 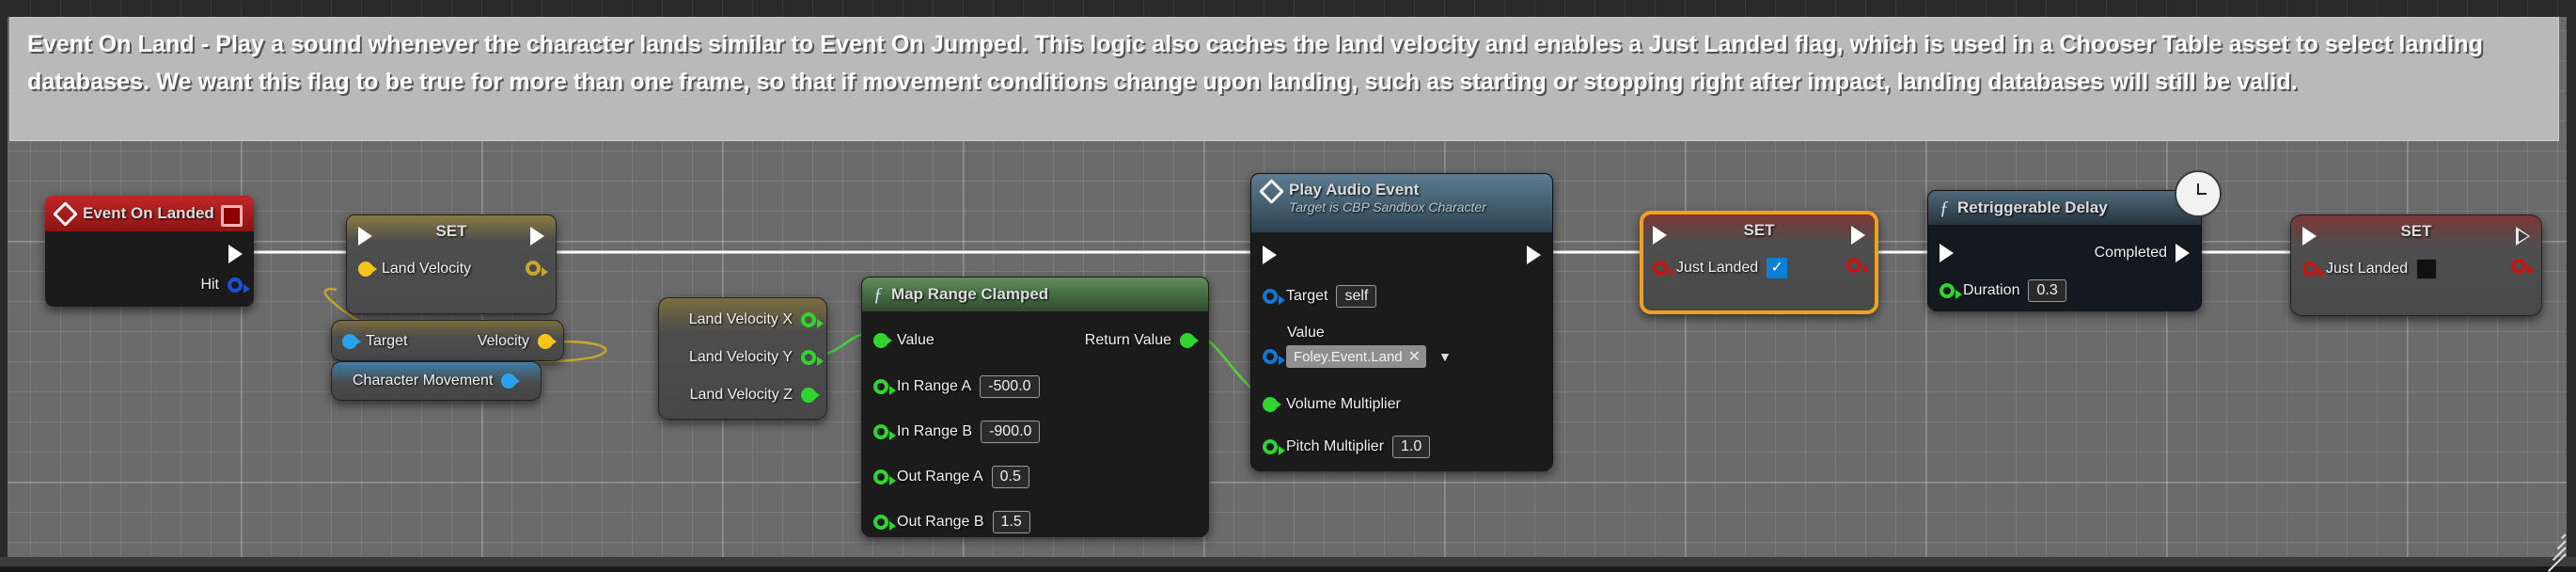 What do you see at coordinates (1011, 522) in the screenshot?
I see `out-range-b-input: 1.5` at bounding box center [1011, 522].